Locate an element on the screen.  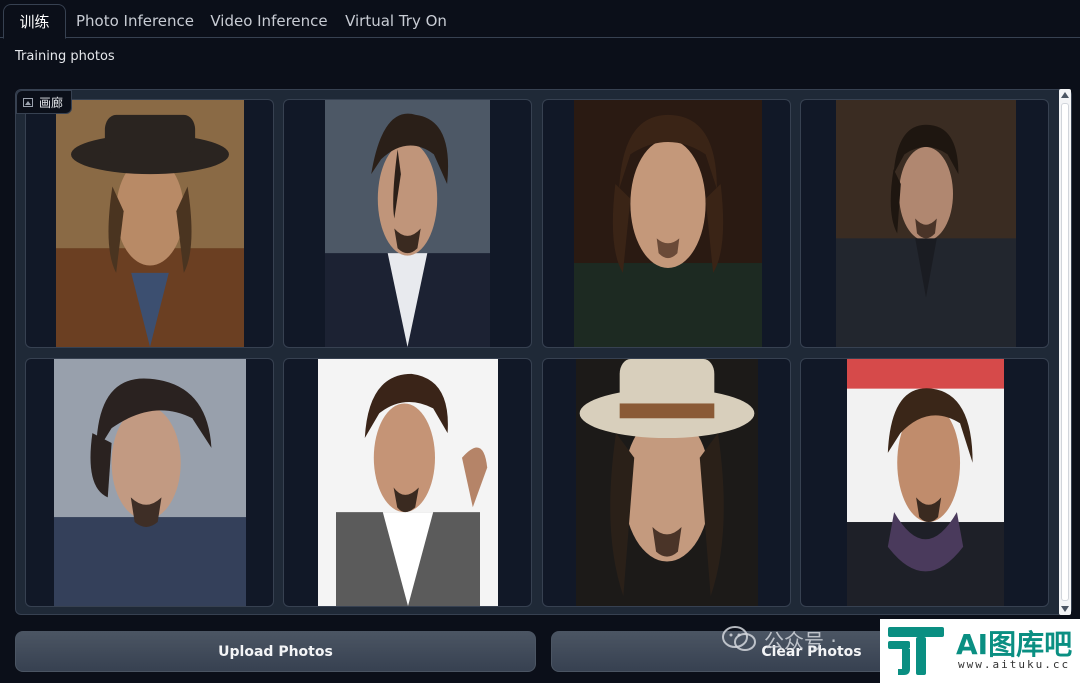
wechat-icon is located at coordinates (739, 638).